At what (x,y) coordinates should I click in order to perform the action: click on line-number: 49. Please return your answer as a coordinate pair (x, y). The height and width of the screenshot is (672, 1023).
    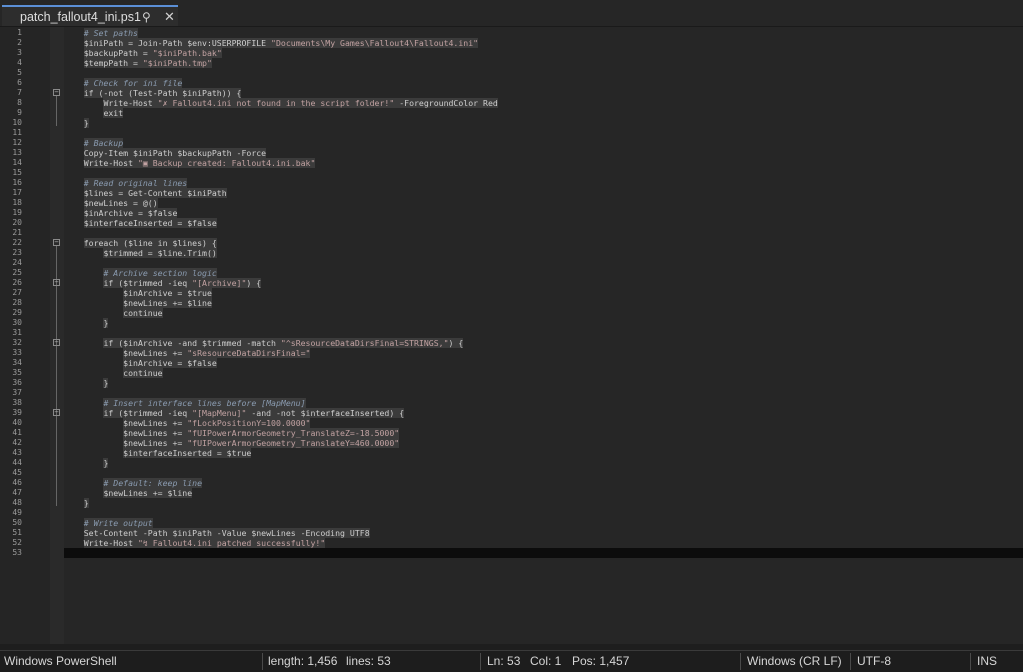
    Looking at the image, I should click on (17, 512).